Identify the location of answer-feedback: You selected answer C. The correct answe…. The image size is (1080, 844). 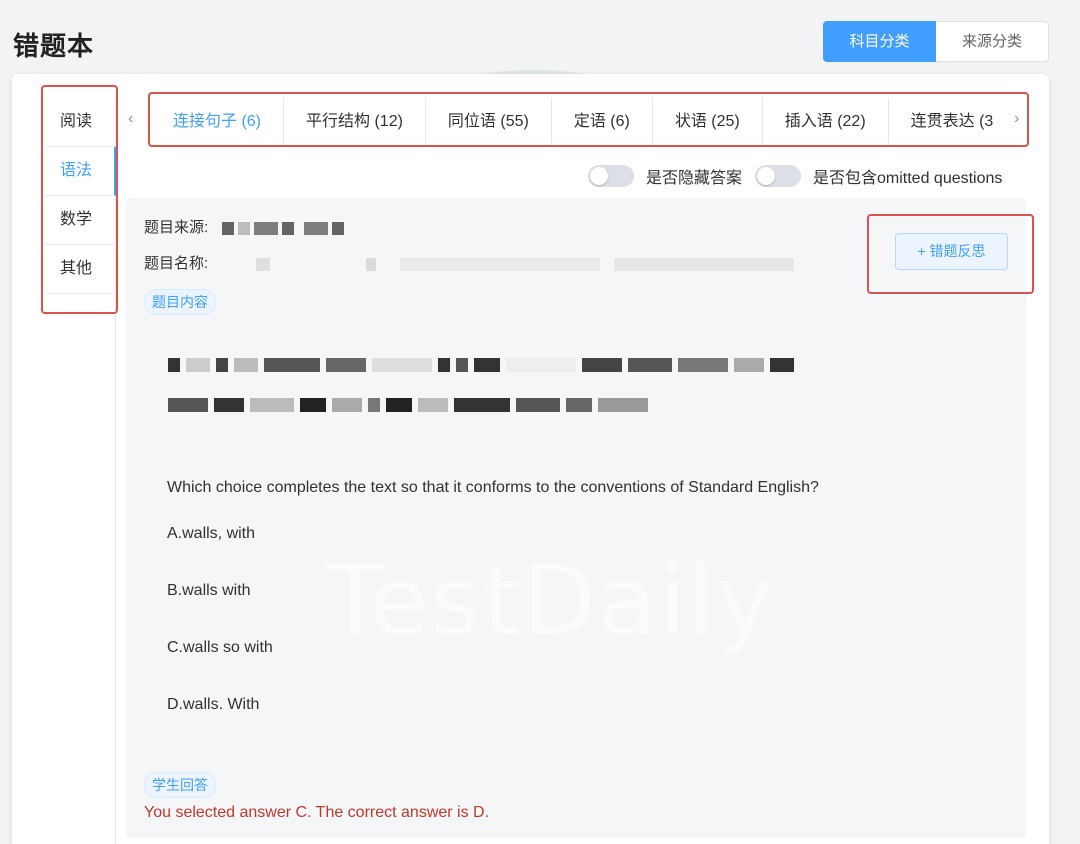
(317, 812).